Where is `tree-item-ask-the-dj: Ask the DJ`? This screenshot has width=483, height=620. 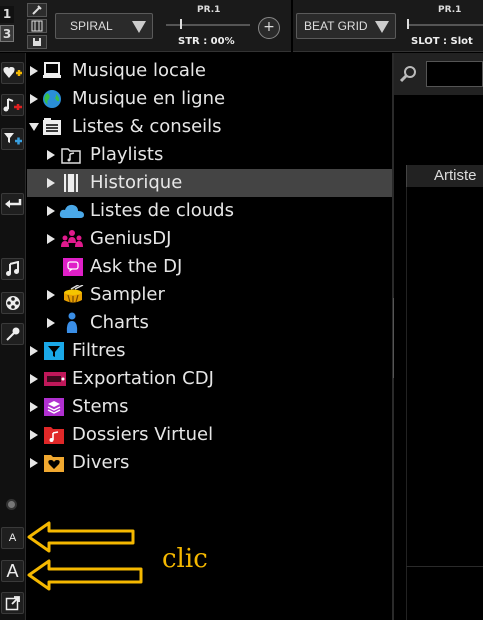 tree-item-ask-the-dj: Ask the DJ is located at coordinates (210, 267).